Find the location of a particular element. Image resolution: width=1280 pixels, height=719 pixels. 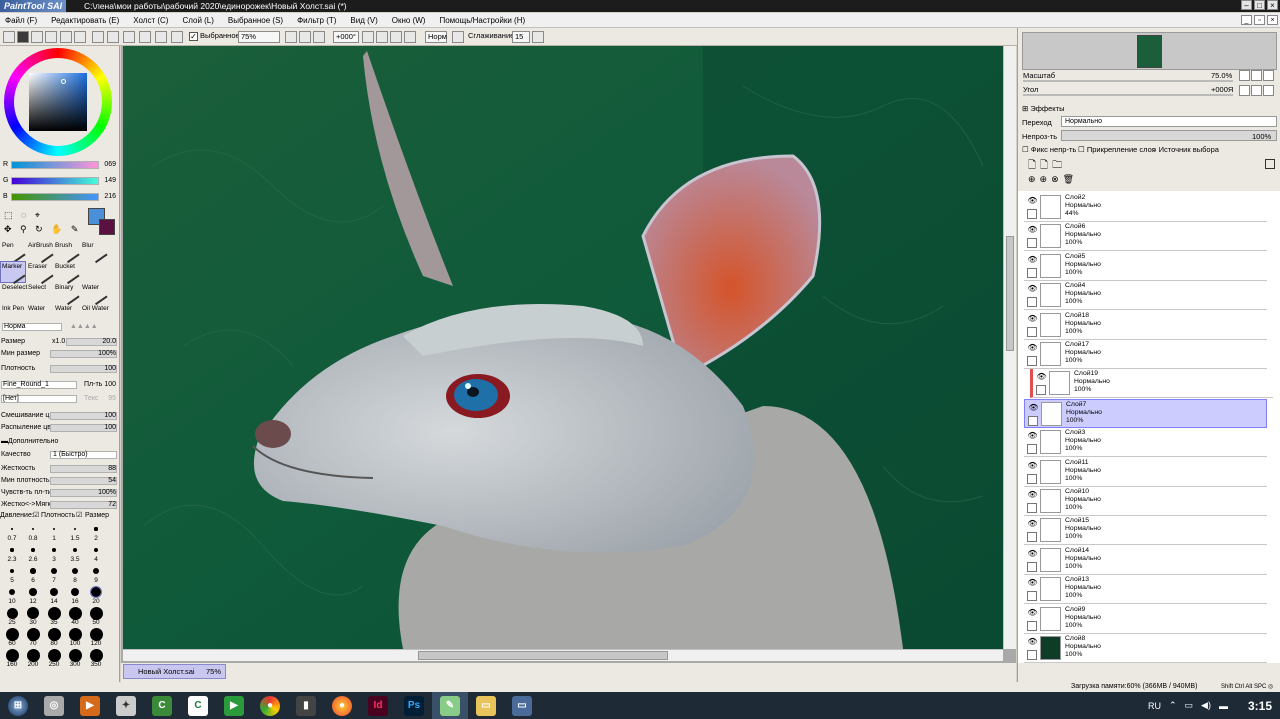

tool-water: Water is located at coordinates (90, 287).